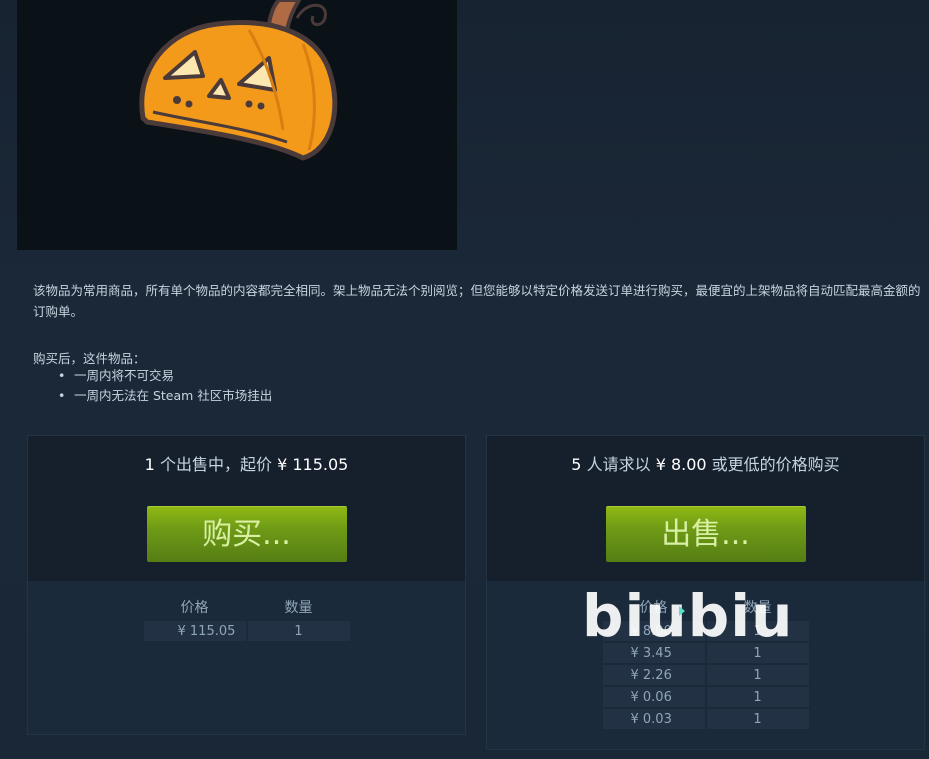 This screenshot has height=759, width=929. I want to click on pumpkin-icon, so click(238, 80).